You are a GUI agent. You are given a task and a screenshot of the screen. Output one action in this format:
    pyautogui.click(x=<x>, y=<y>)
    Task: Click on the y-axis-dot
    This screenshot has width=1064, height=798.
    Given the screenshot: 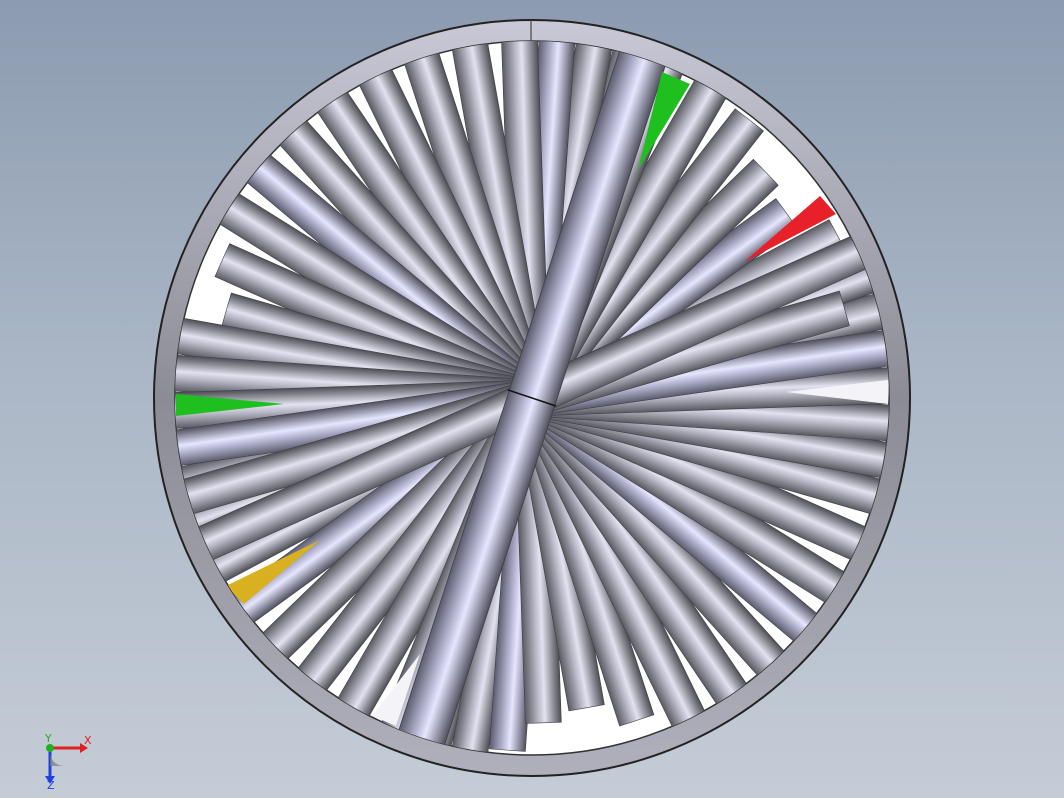 What is the action you would take?
    pyautogui.click(x=50, y=748)
    